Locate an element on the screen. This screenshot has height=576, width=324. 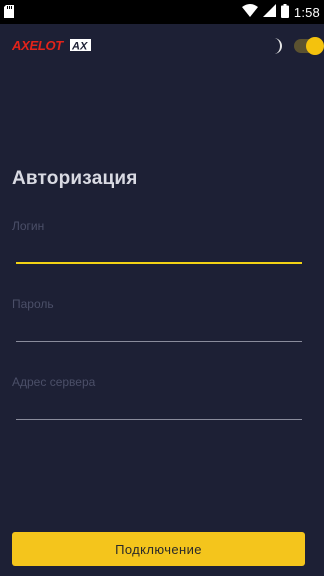
app-header: AXELOT AX is located at coordinates (162, 46).